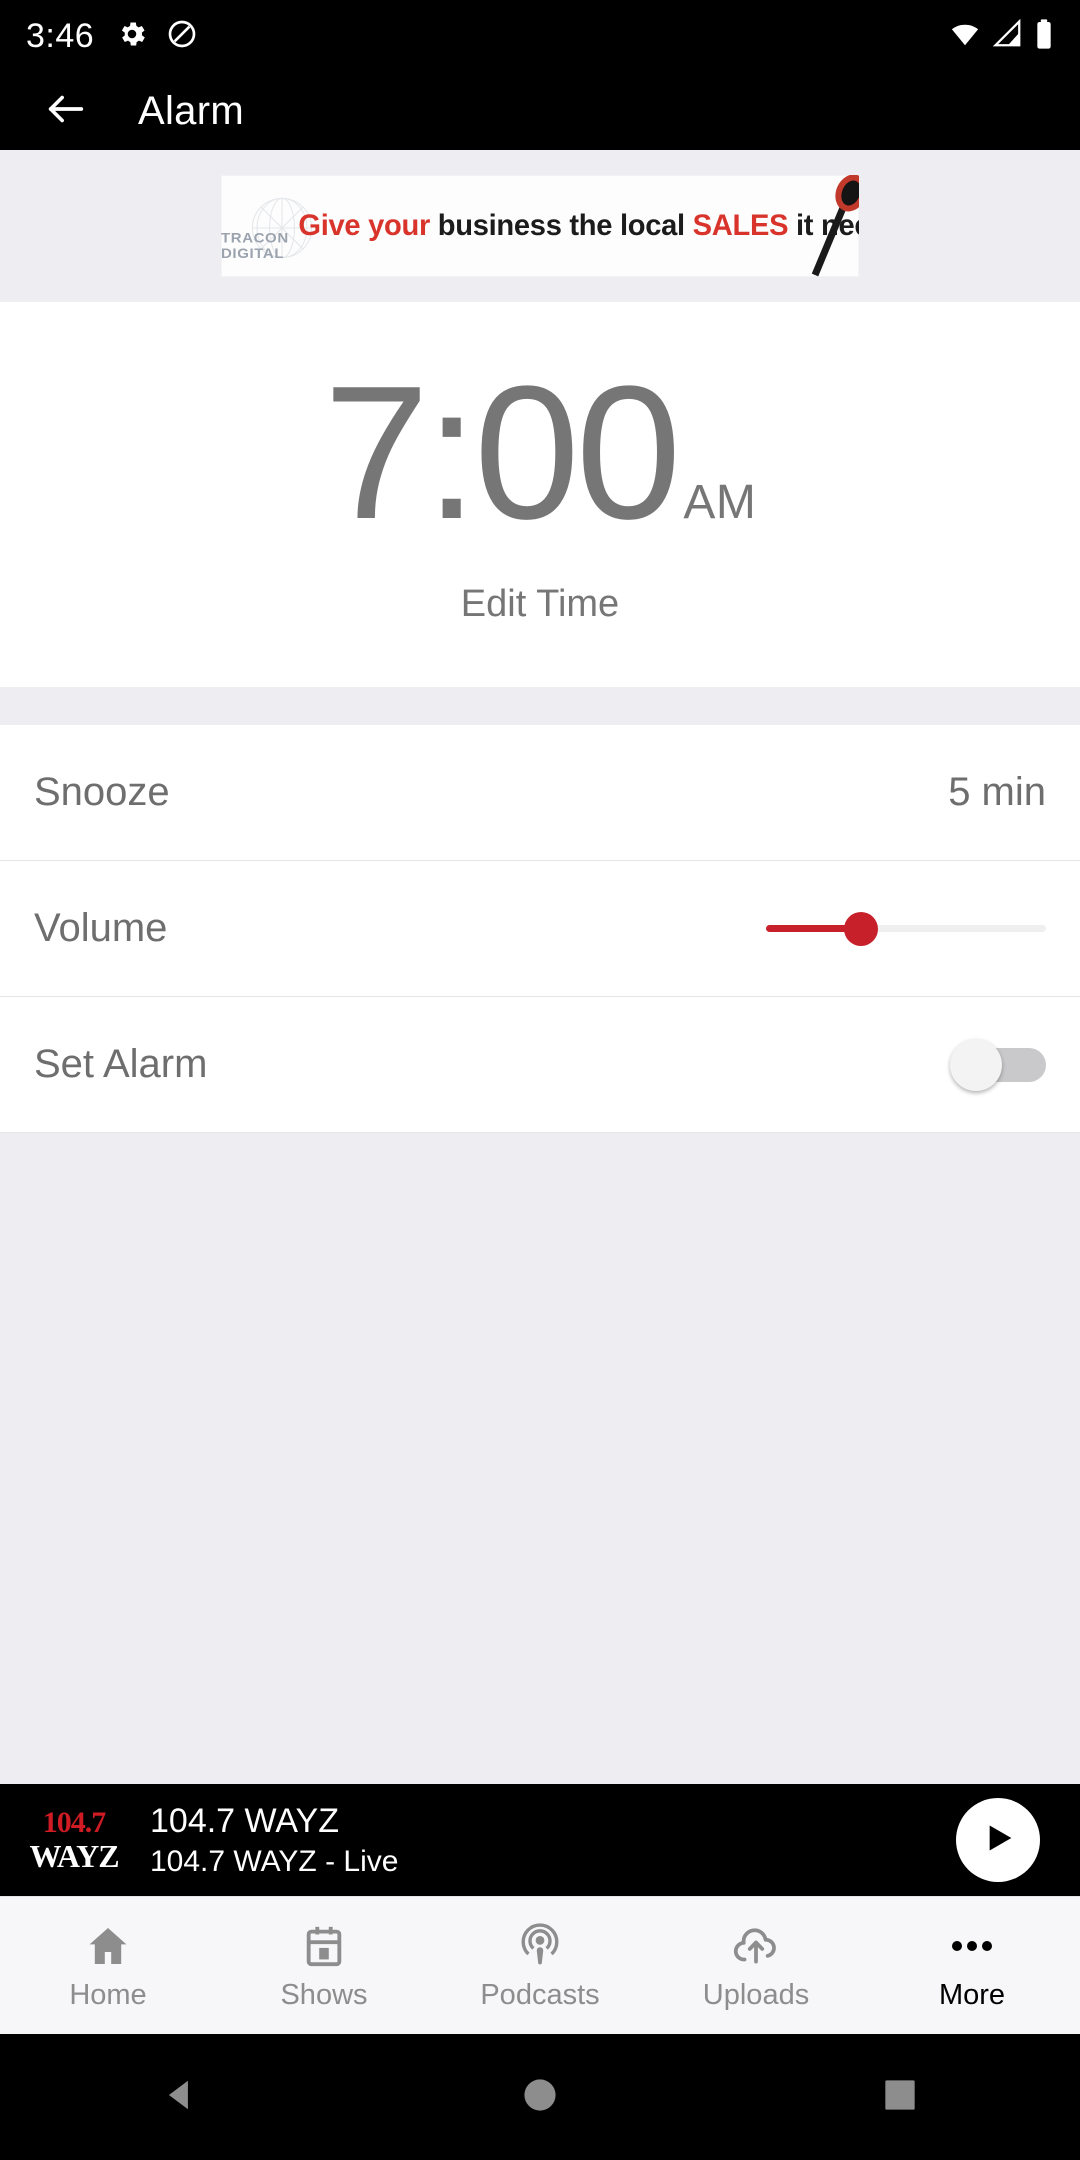  What do you see at coordinates (502, 452) in the screenshot?
I see `alarm-time-value: 7:00` at bounding box center [502, 452].